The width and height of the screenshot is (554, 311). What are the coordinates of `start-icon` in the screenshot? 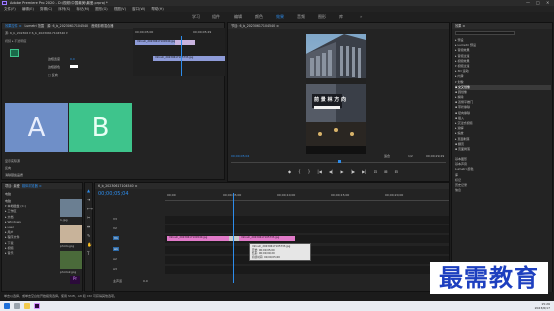 It's located at (7, 306).